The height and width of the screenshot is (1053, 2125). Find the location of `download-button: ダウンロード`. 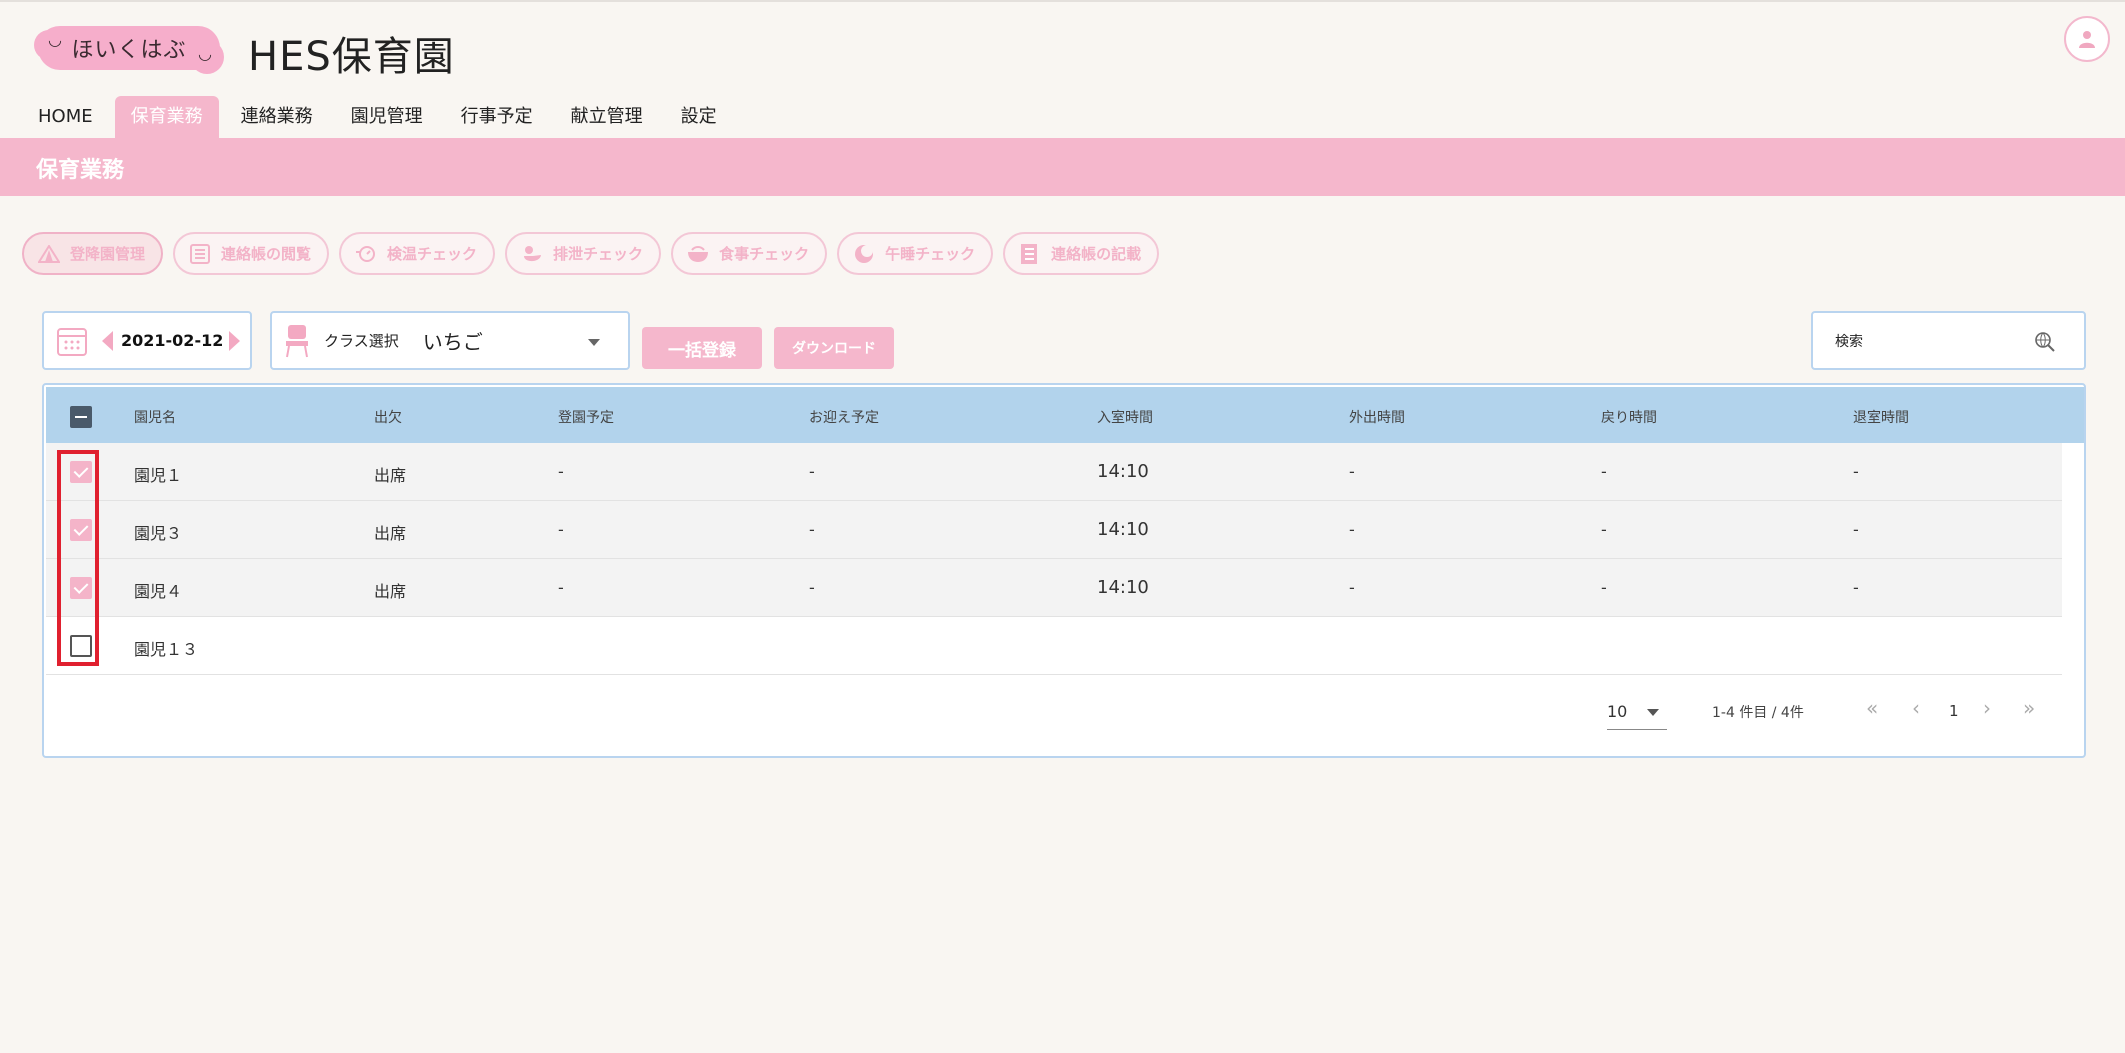

download-button: ダウンロード is located at coordinates (834, 348).